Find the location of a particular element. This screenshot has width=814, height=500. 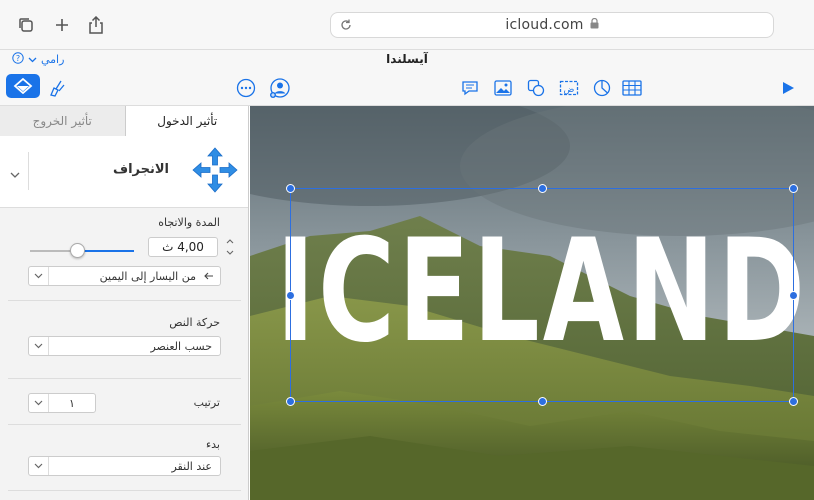

text-delivery-label: حركة النص is located at coordinates (194, 322).